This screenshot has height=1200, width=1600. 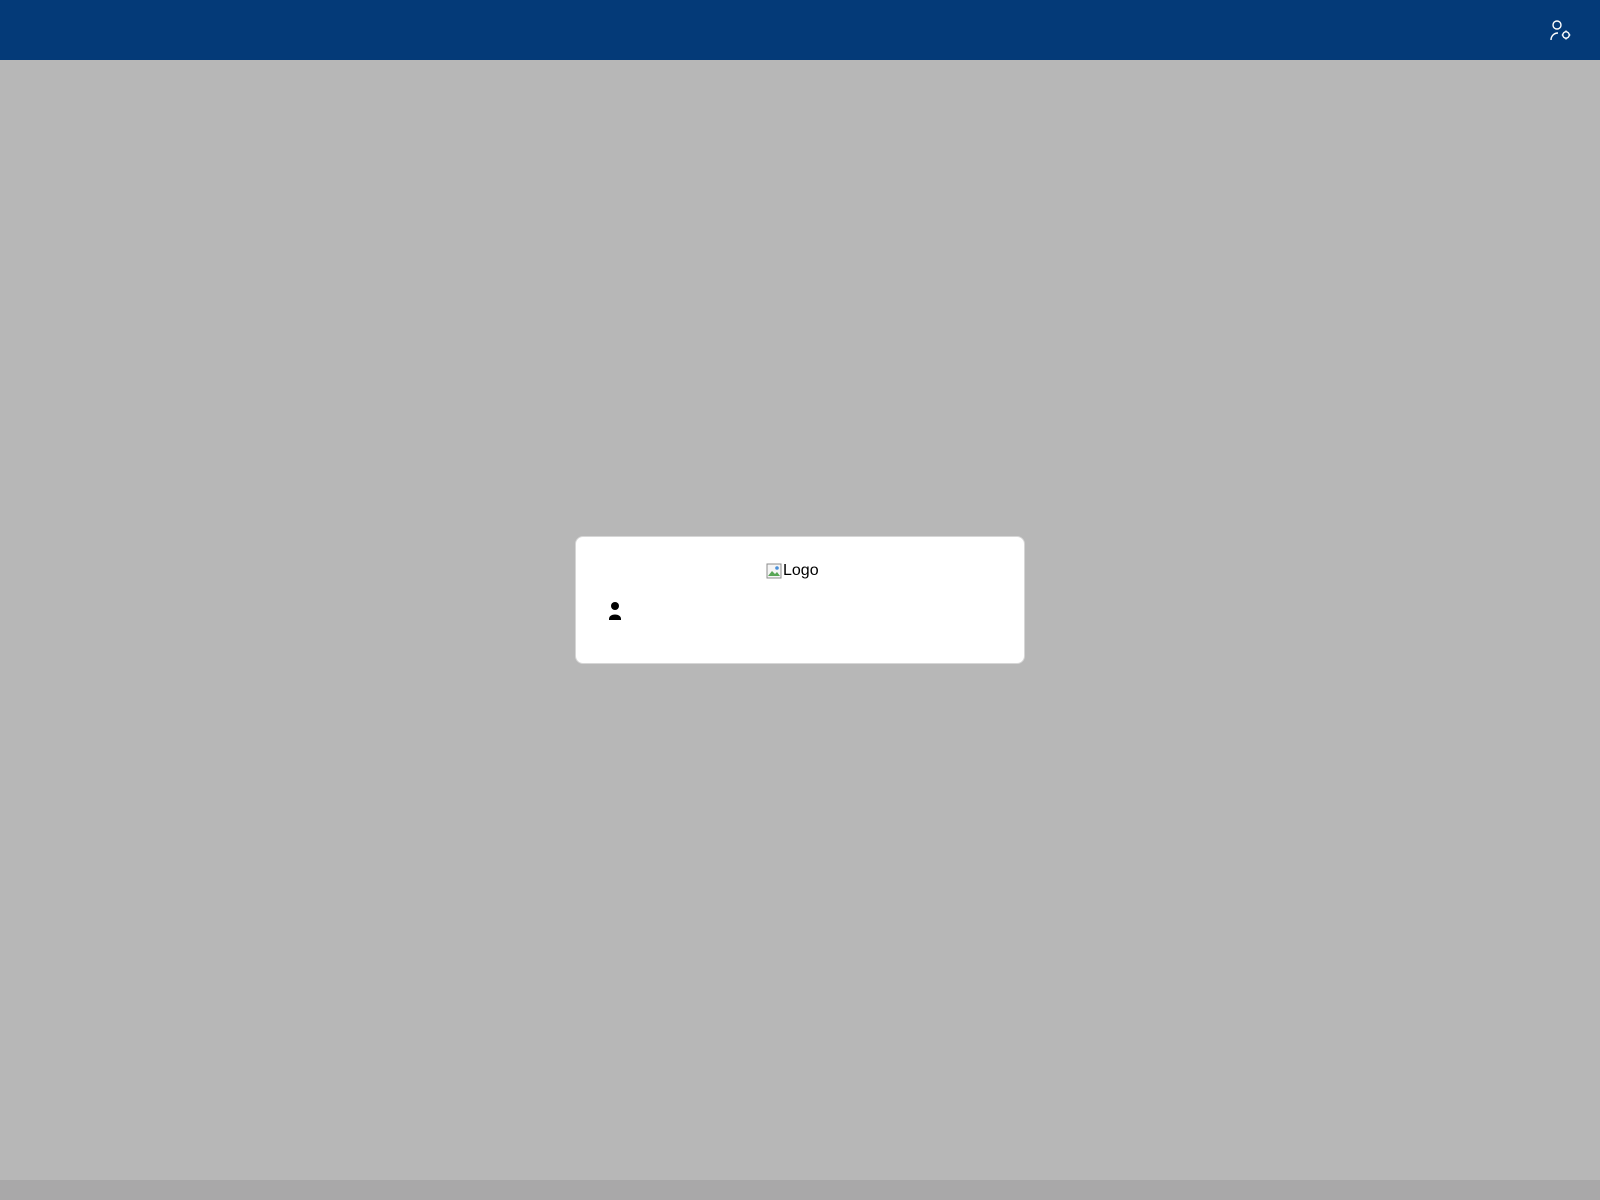 I want to click on logo: Logo, so click(x=792, y=571).